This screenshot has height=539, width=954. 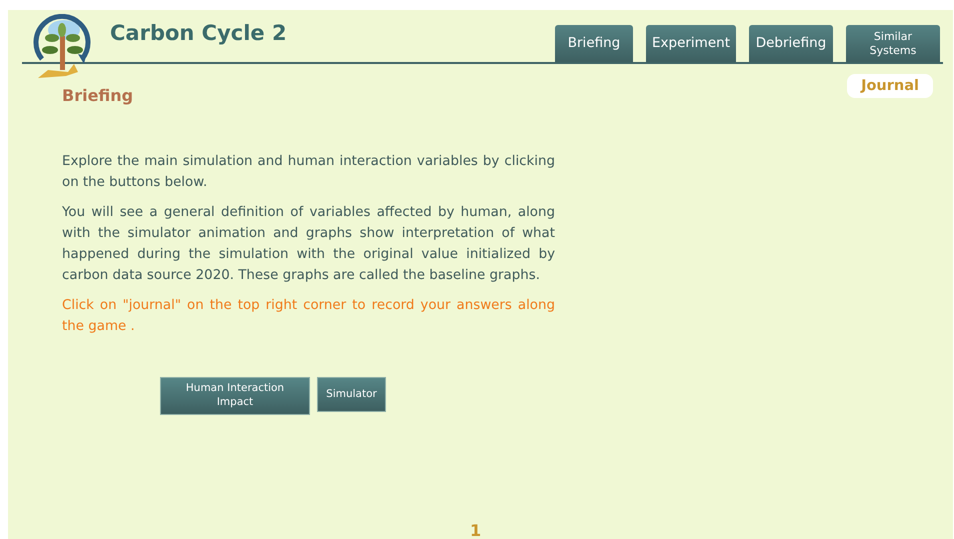 I want to click on nav-tab: Similar Systems, so click(x=893, y=43).